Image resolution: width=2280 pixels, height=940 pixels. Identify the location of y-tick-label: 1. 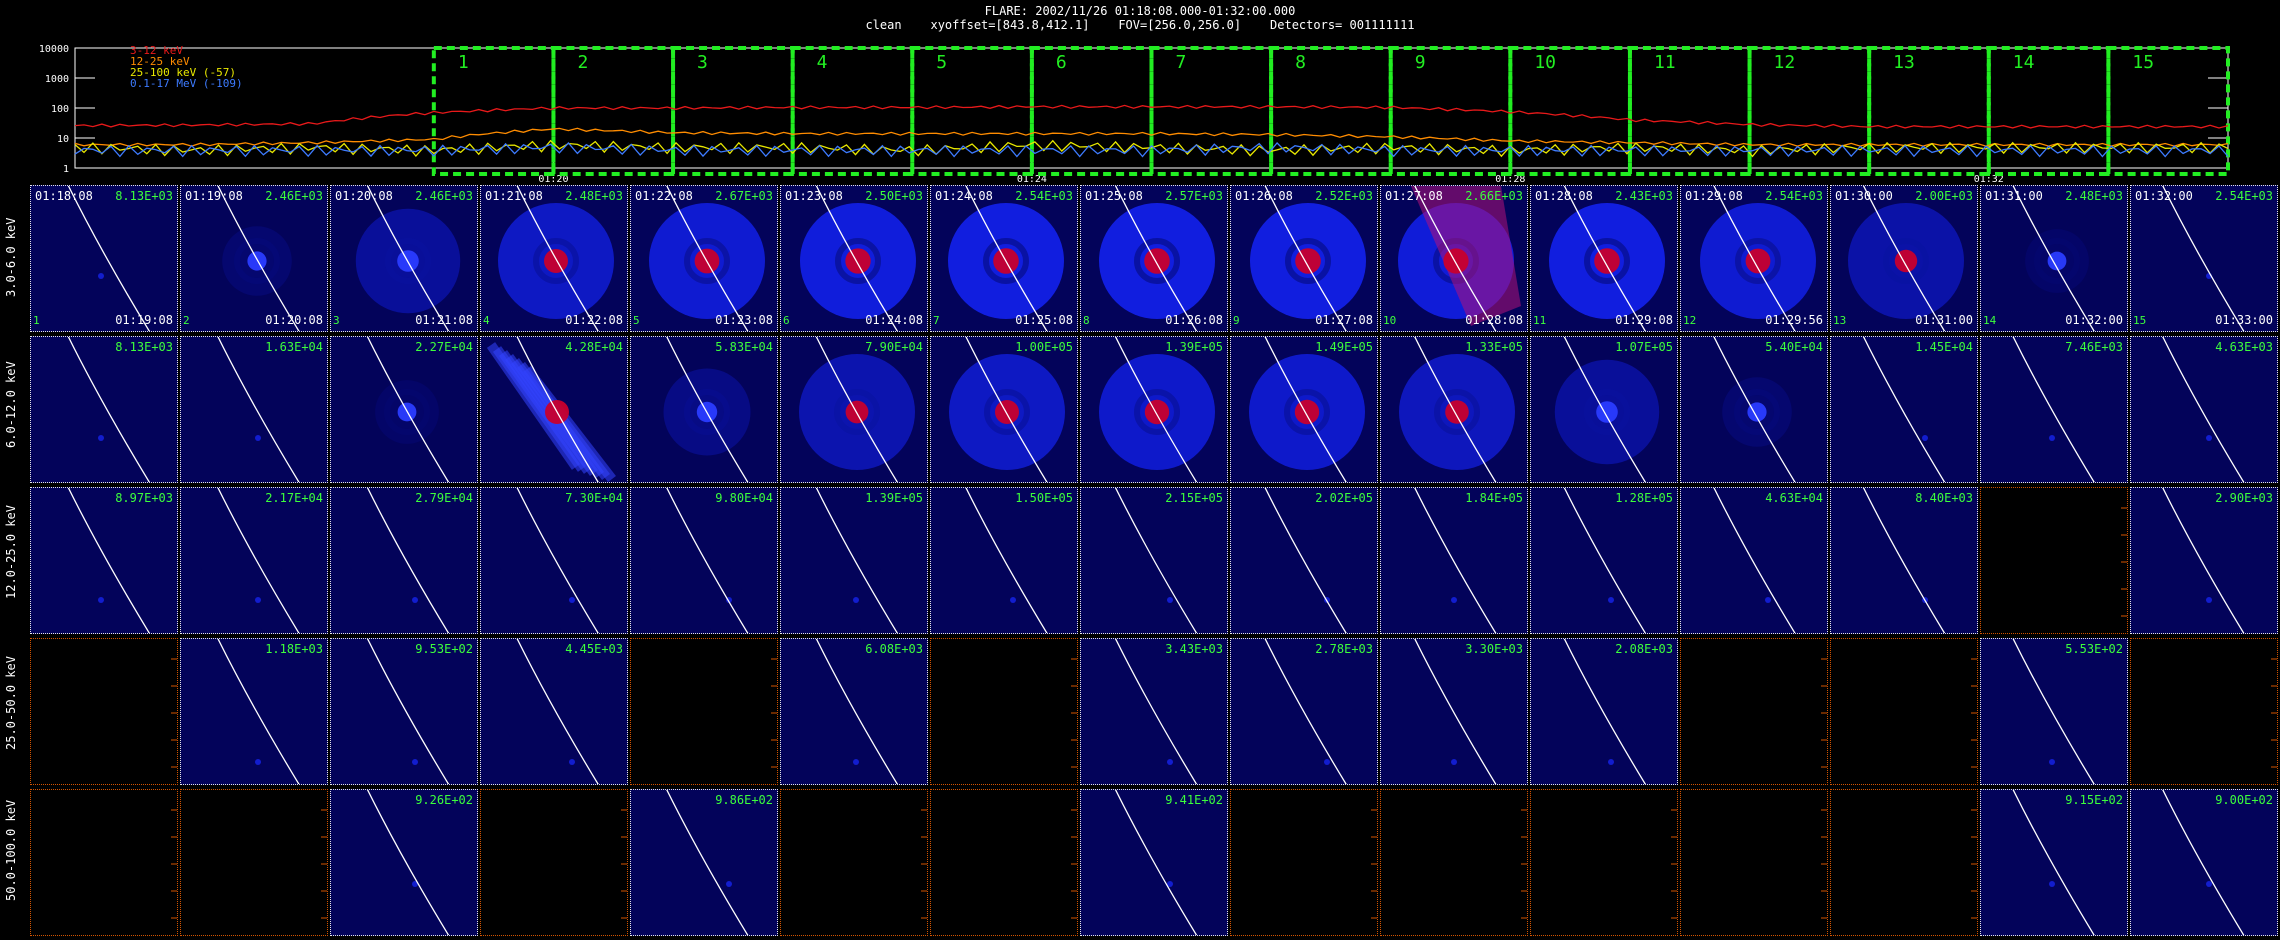
(66, 169).